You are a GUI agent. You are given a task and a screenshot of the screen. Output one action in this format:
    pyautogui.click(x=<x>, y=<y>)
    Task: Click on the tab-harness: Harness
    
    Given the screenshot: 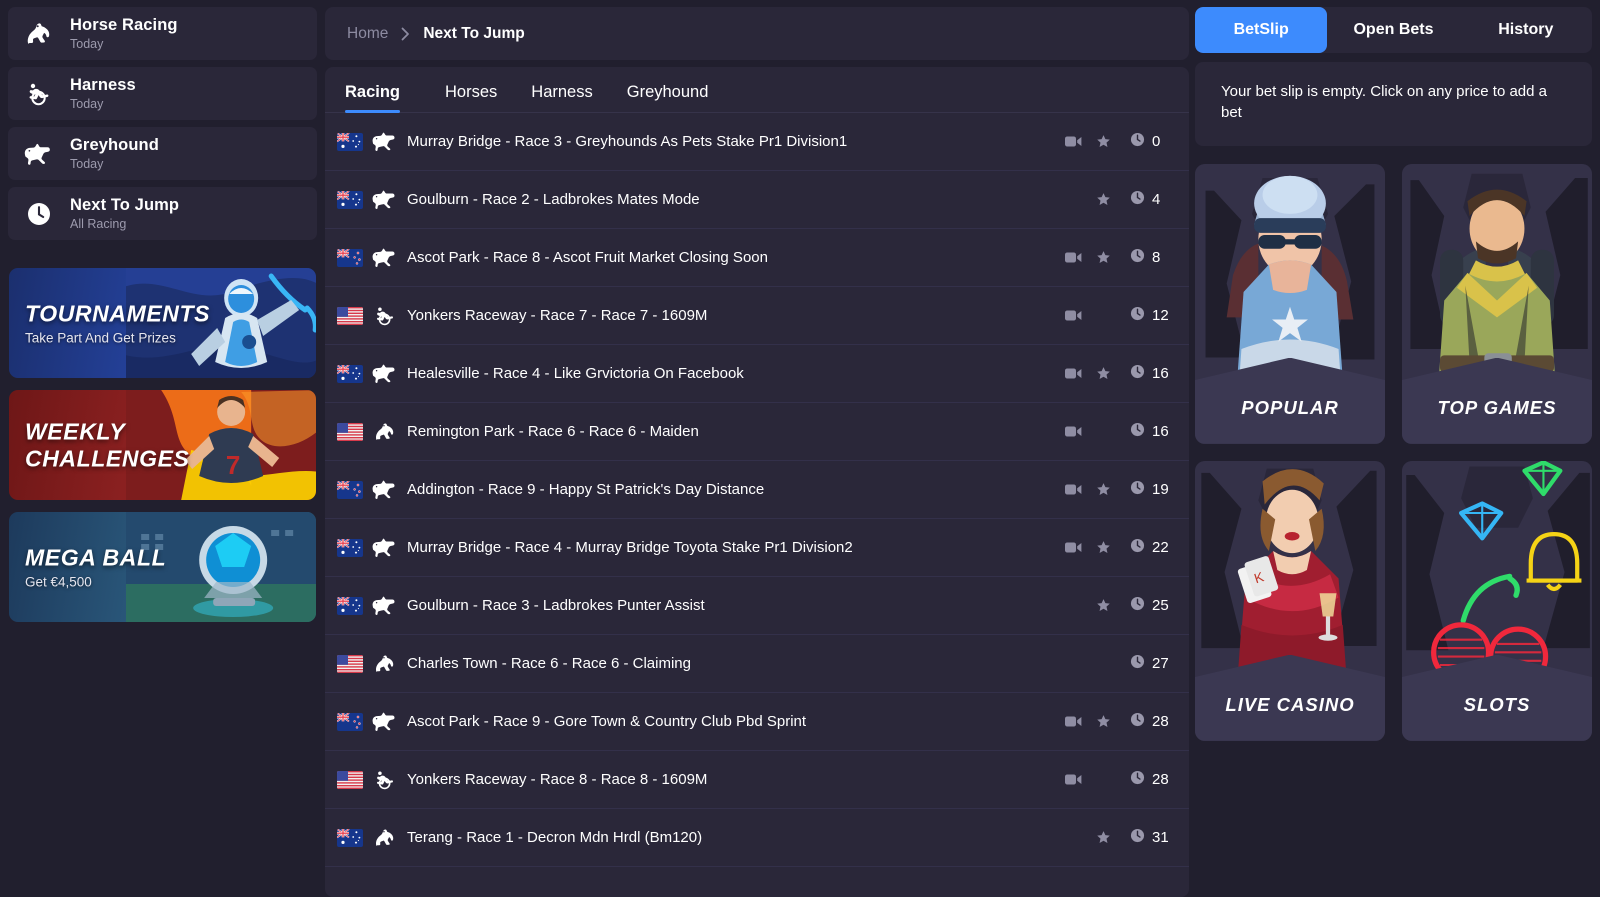 What is the action you would take?
    pyautogui.click(x=561, y=97)
    